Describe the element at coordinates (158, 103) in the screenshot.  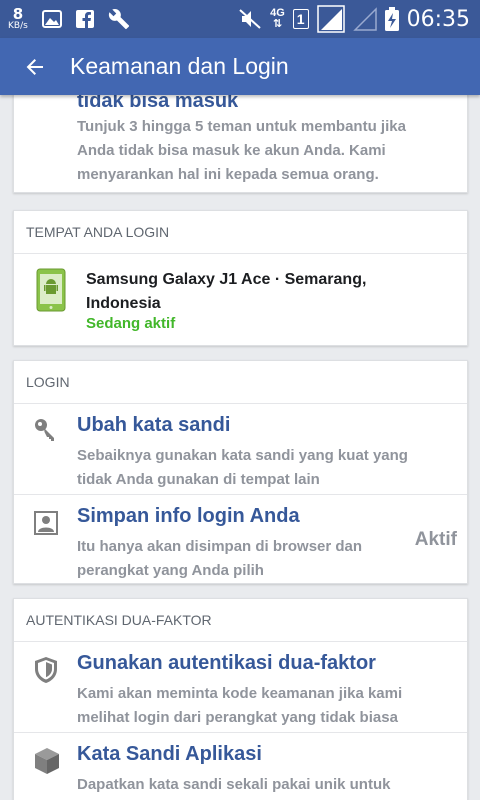
I see `trusted-contacts-title: tidak bisa masuk` at that location.